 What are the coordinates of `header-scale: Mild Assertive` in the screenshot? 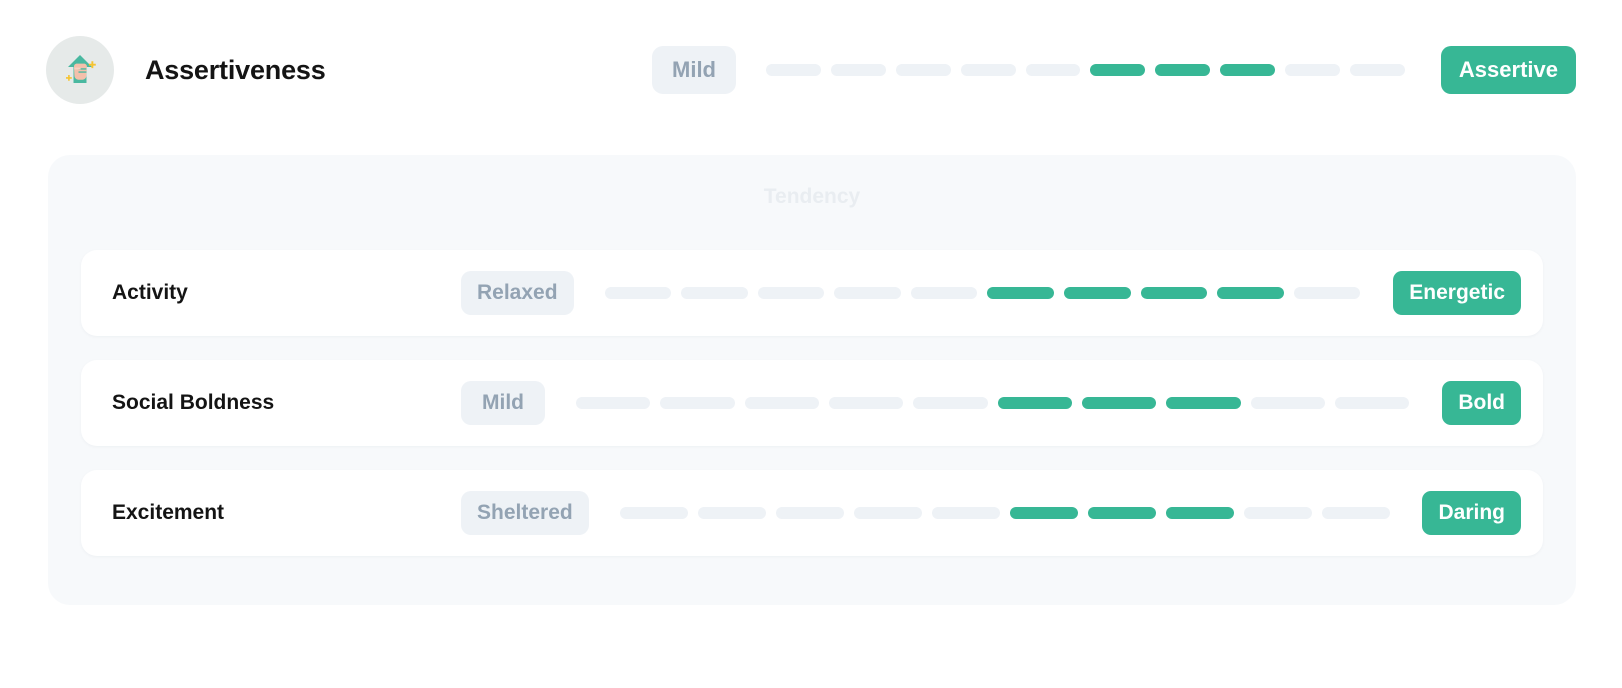 It's located at (1114, 70).